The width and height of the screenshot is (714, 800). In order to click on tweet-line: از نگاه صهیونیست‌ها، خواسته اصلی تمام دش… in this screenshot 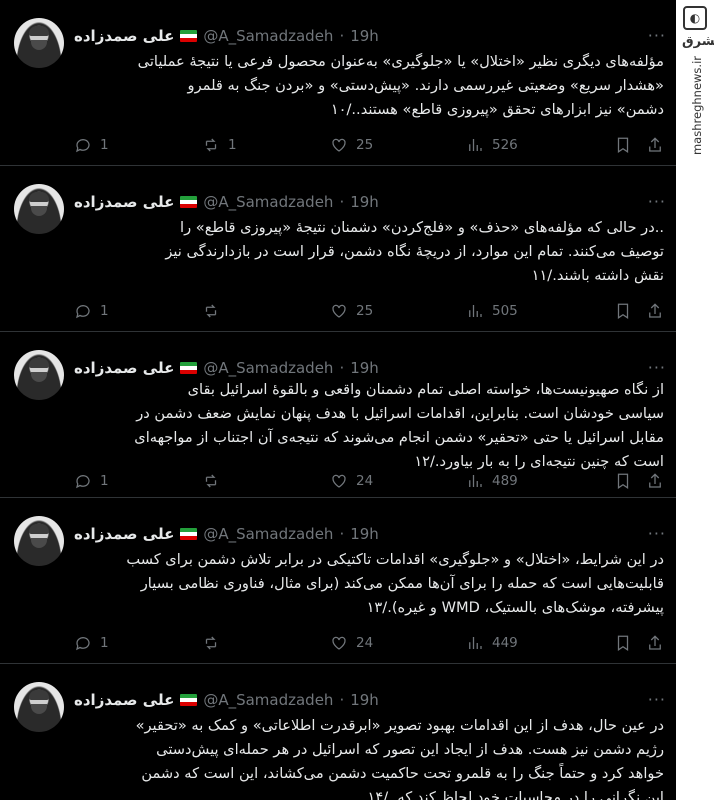, I will do `click(425, 389)`.